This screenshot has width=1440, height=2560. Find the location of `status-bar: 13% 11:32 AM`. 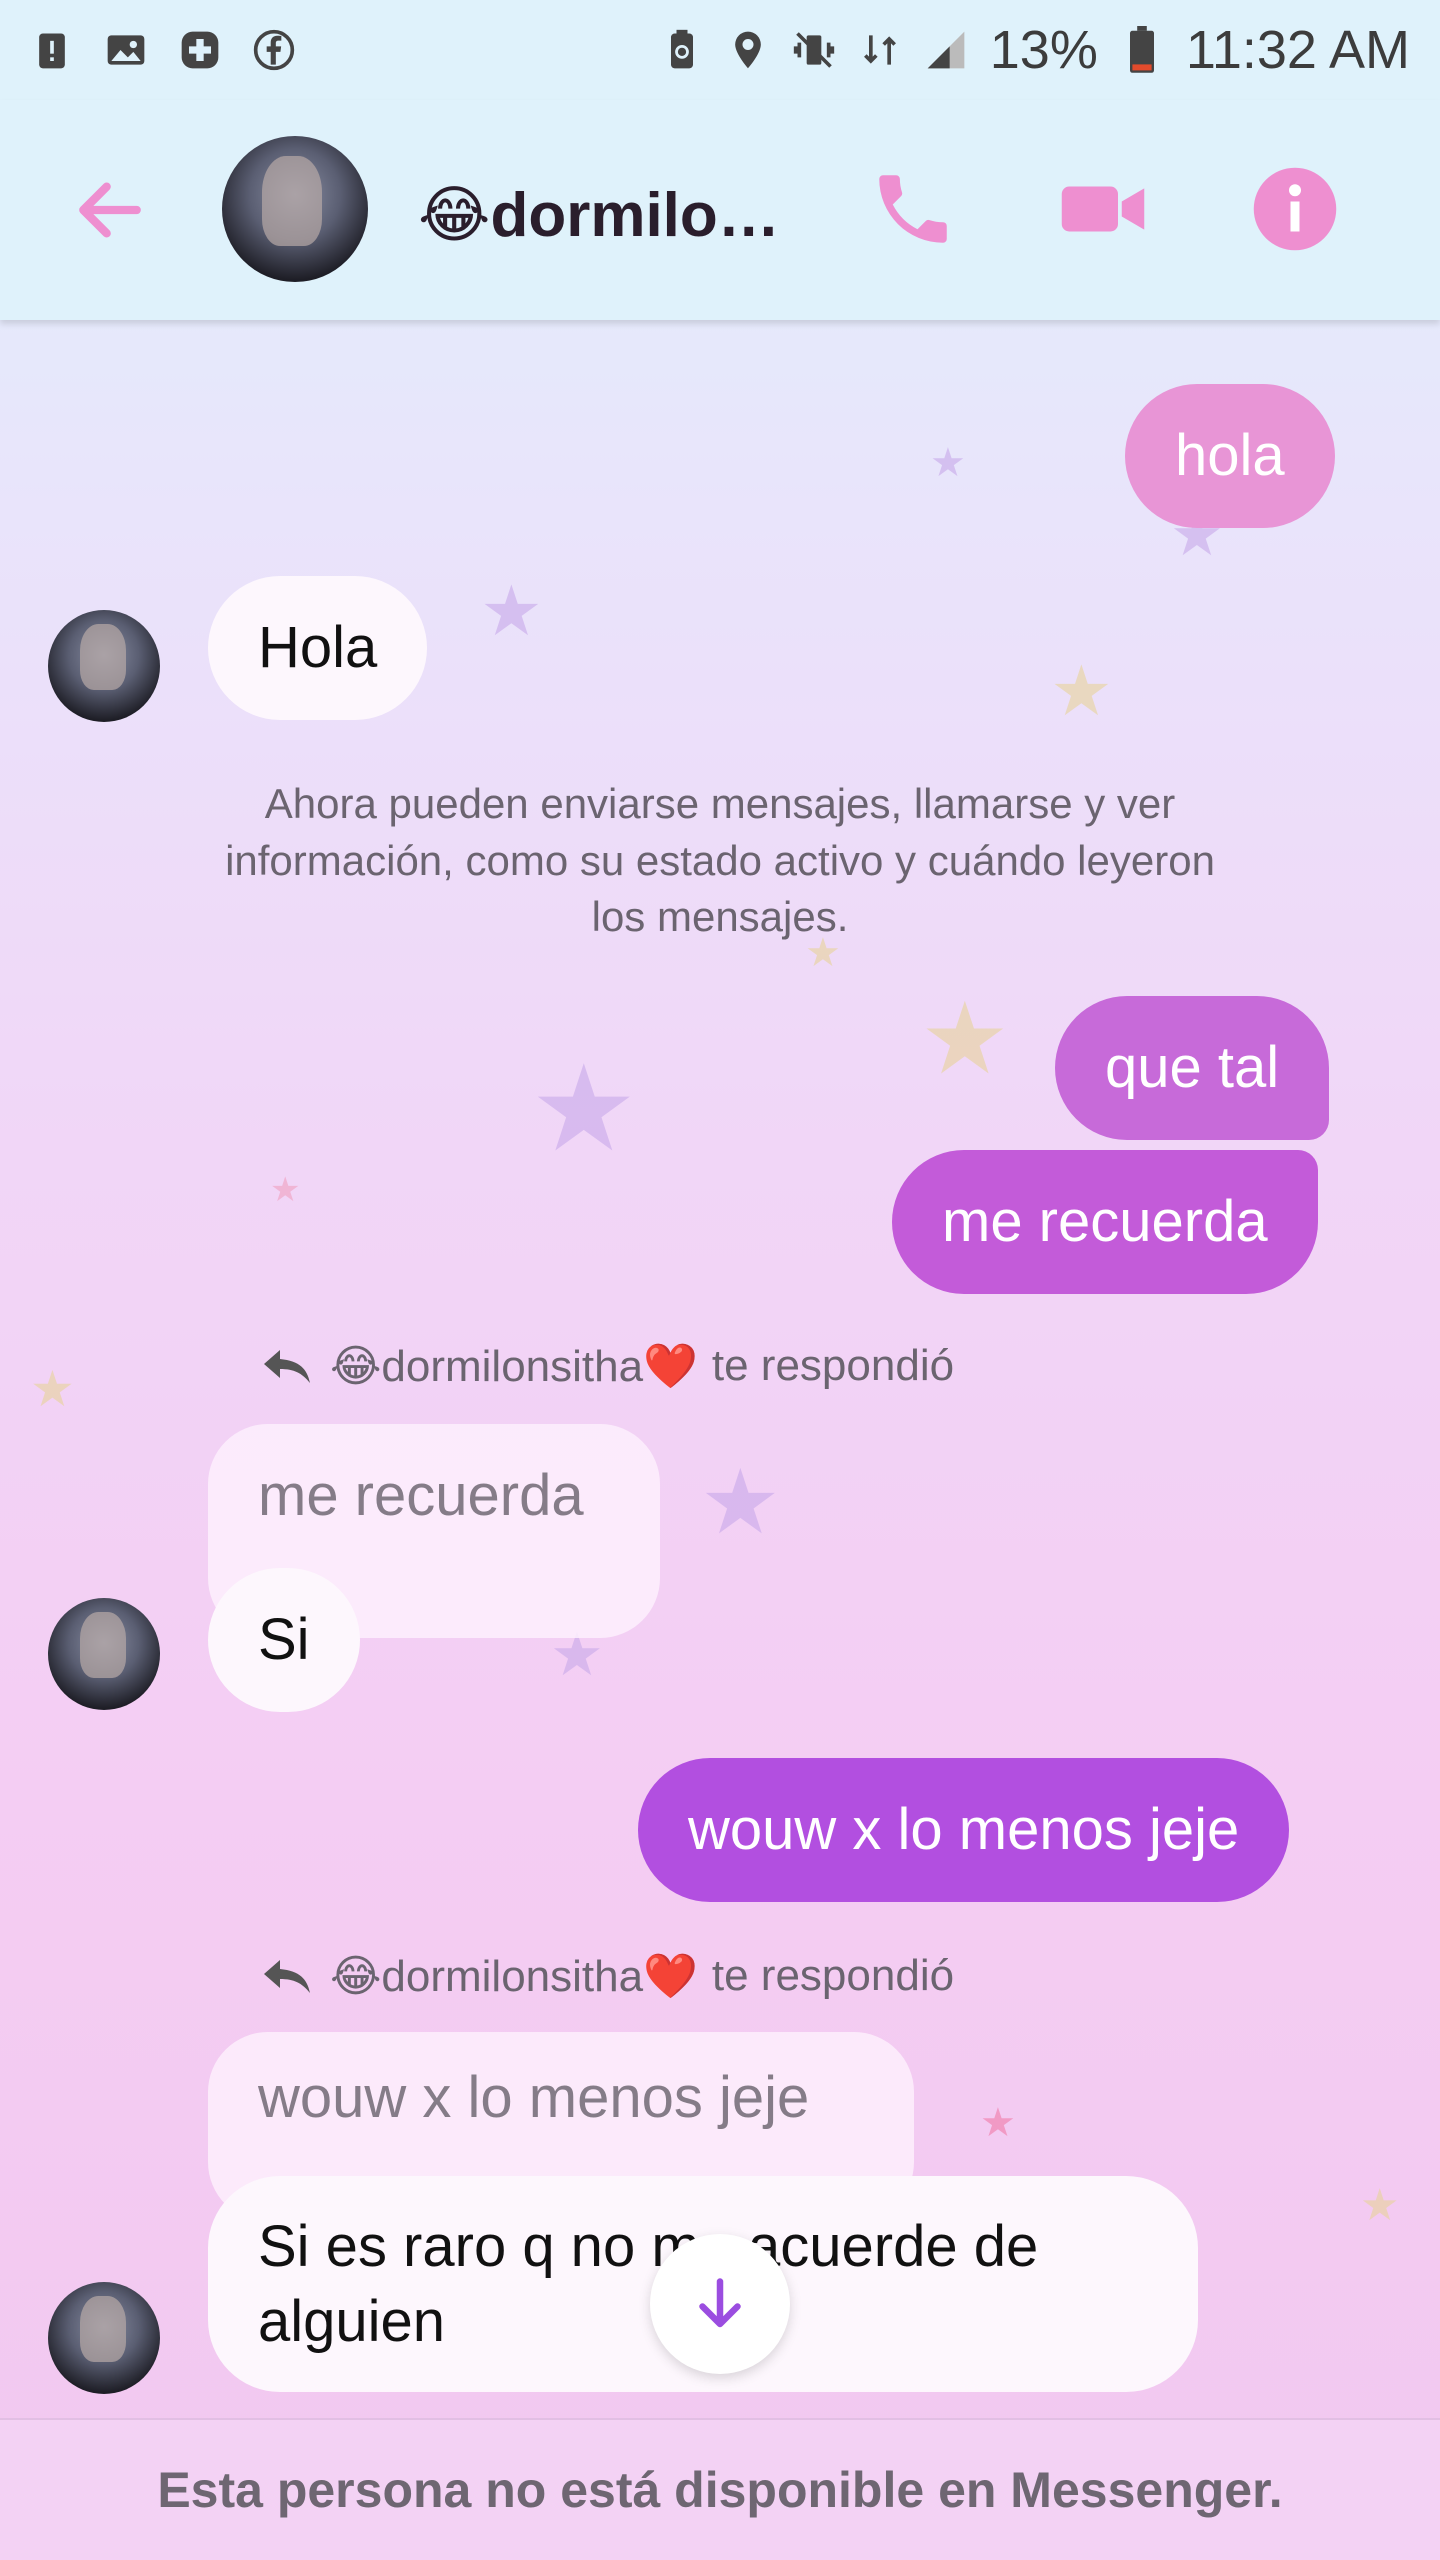

status-bar: 13% 11:32 AM is located at coordinates (720, 50).